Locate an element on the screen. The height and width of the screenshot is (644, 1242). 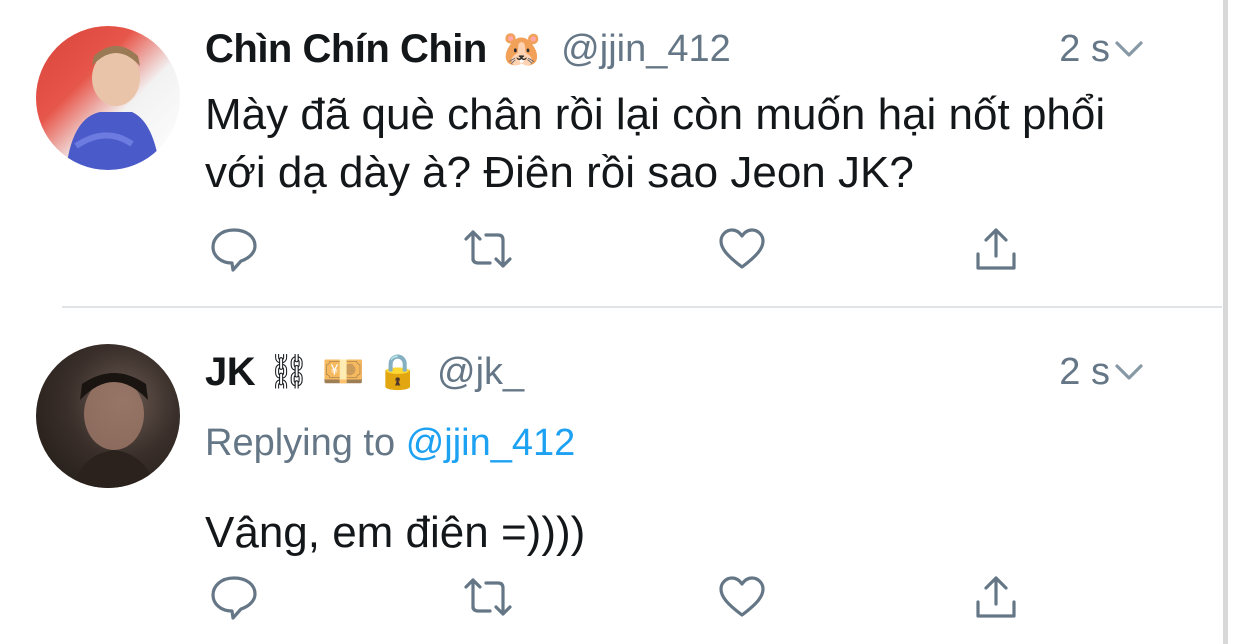
replying-label: Replying to is located at coordinates (300, 443).